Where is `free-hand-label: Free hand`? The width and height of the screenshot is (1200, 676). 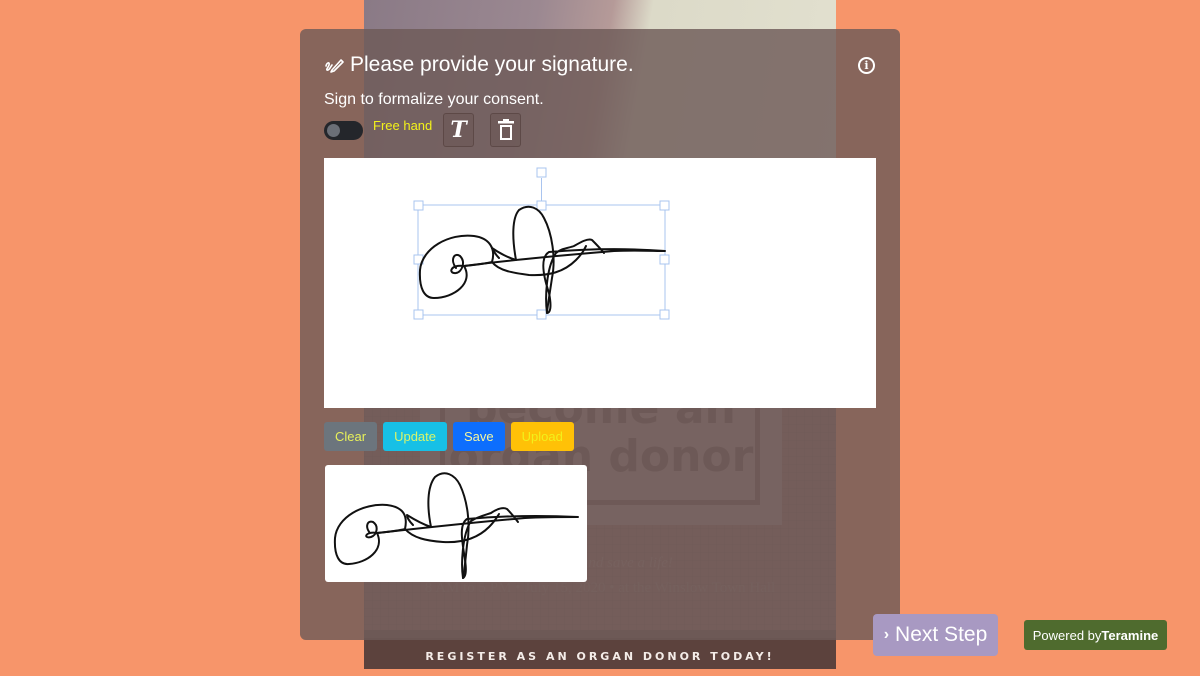 free-hand-label: Free hand is located at coordinates (403, 125).